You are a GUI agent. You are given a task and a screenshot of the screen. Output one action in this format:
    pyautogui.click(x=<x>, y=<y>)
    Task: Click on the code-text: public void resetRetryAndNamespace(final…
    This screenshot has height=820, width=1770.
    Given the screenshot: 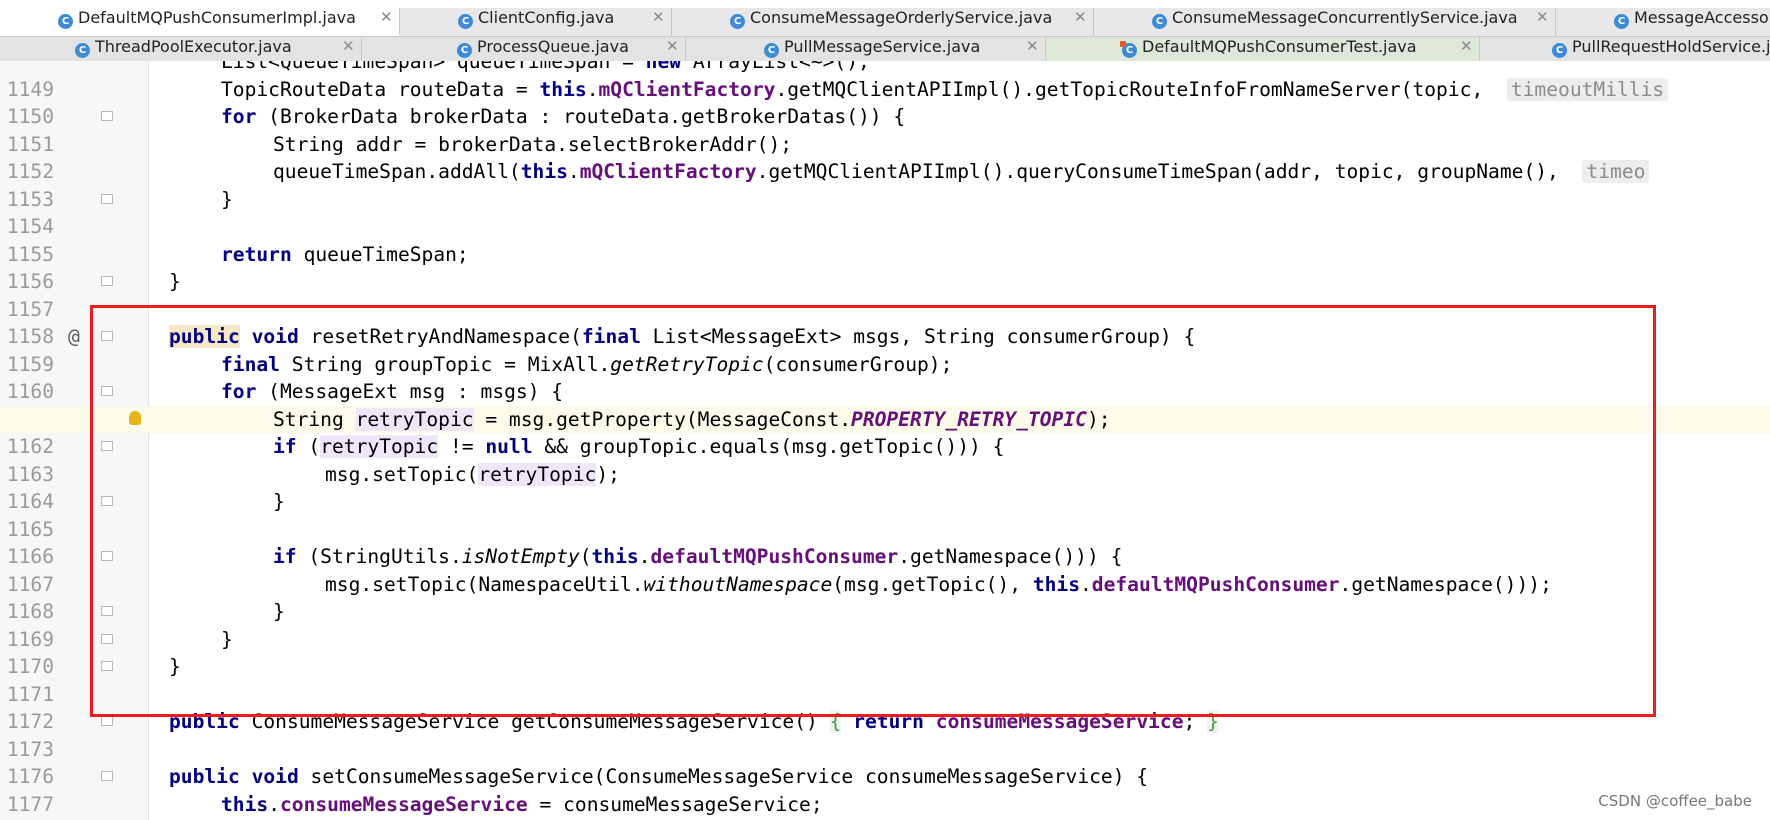 What is the action you would take?
    pyautogui.click(x=682, y=336)
    